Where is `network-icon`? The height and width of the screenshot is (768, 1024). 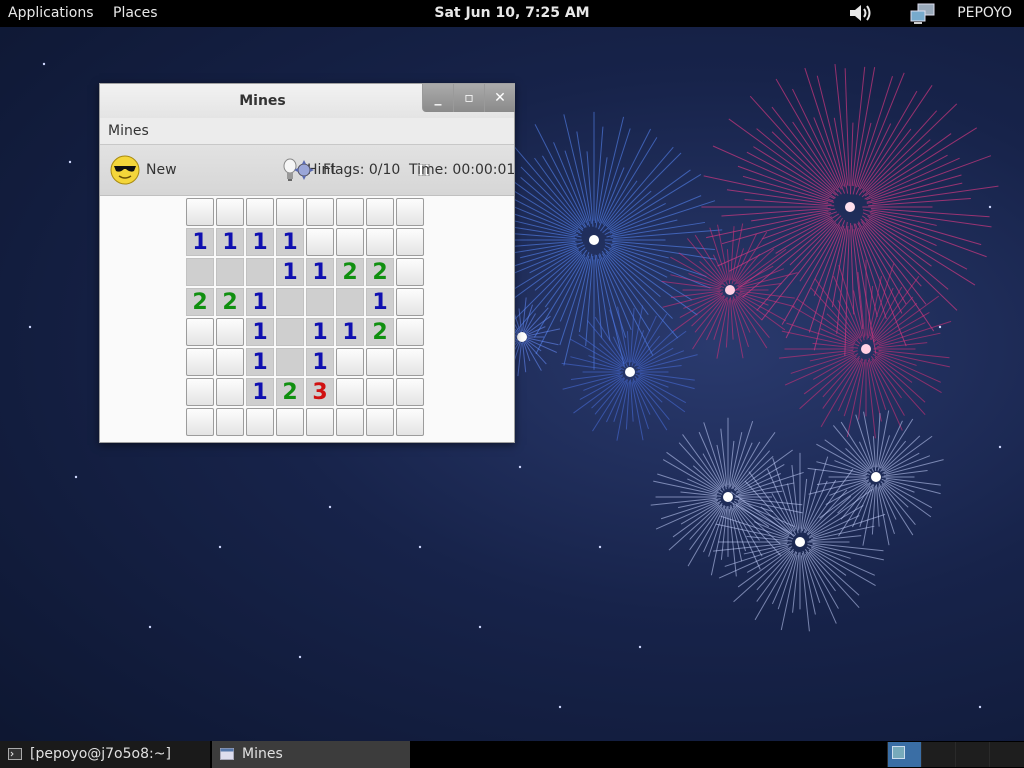
network-icon is located at coordinates (923, 14).